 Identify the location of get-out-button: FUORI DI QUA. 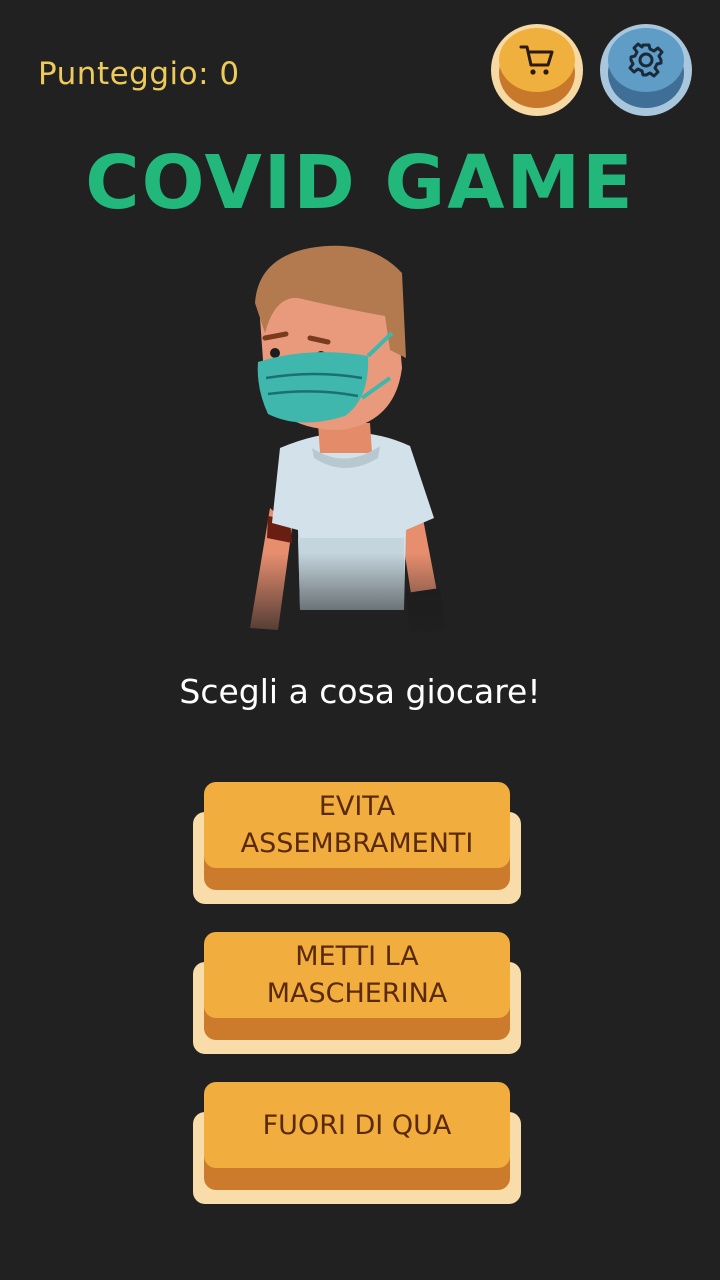
(357, 1143).